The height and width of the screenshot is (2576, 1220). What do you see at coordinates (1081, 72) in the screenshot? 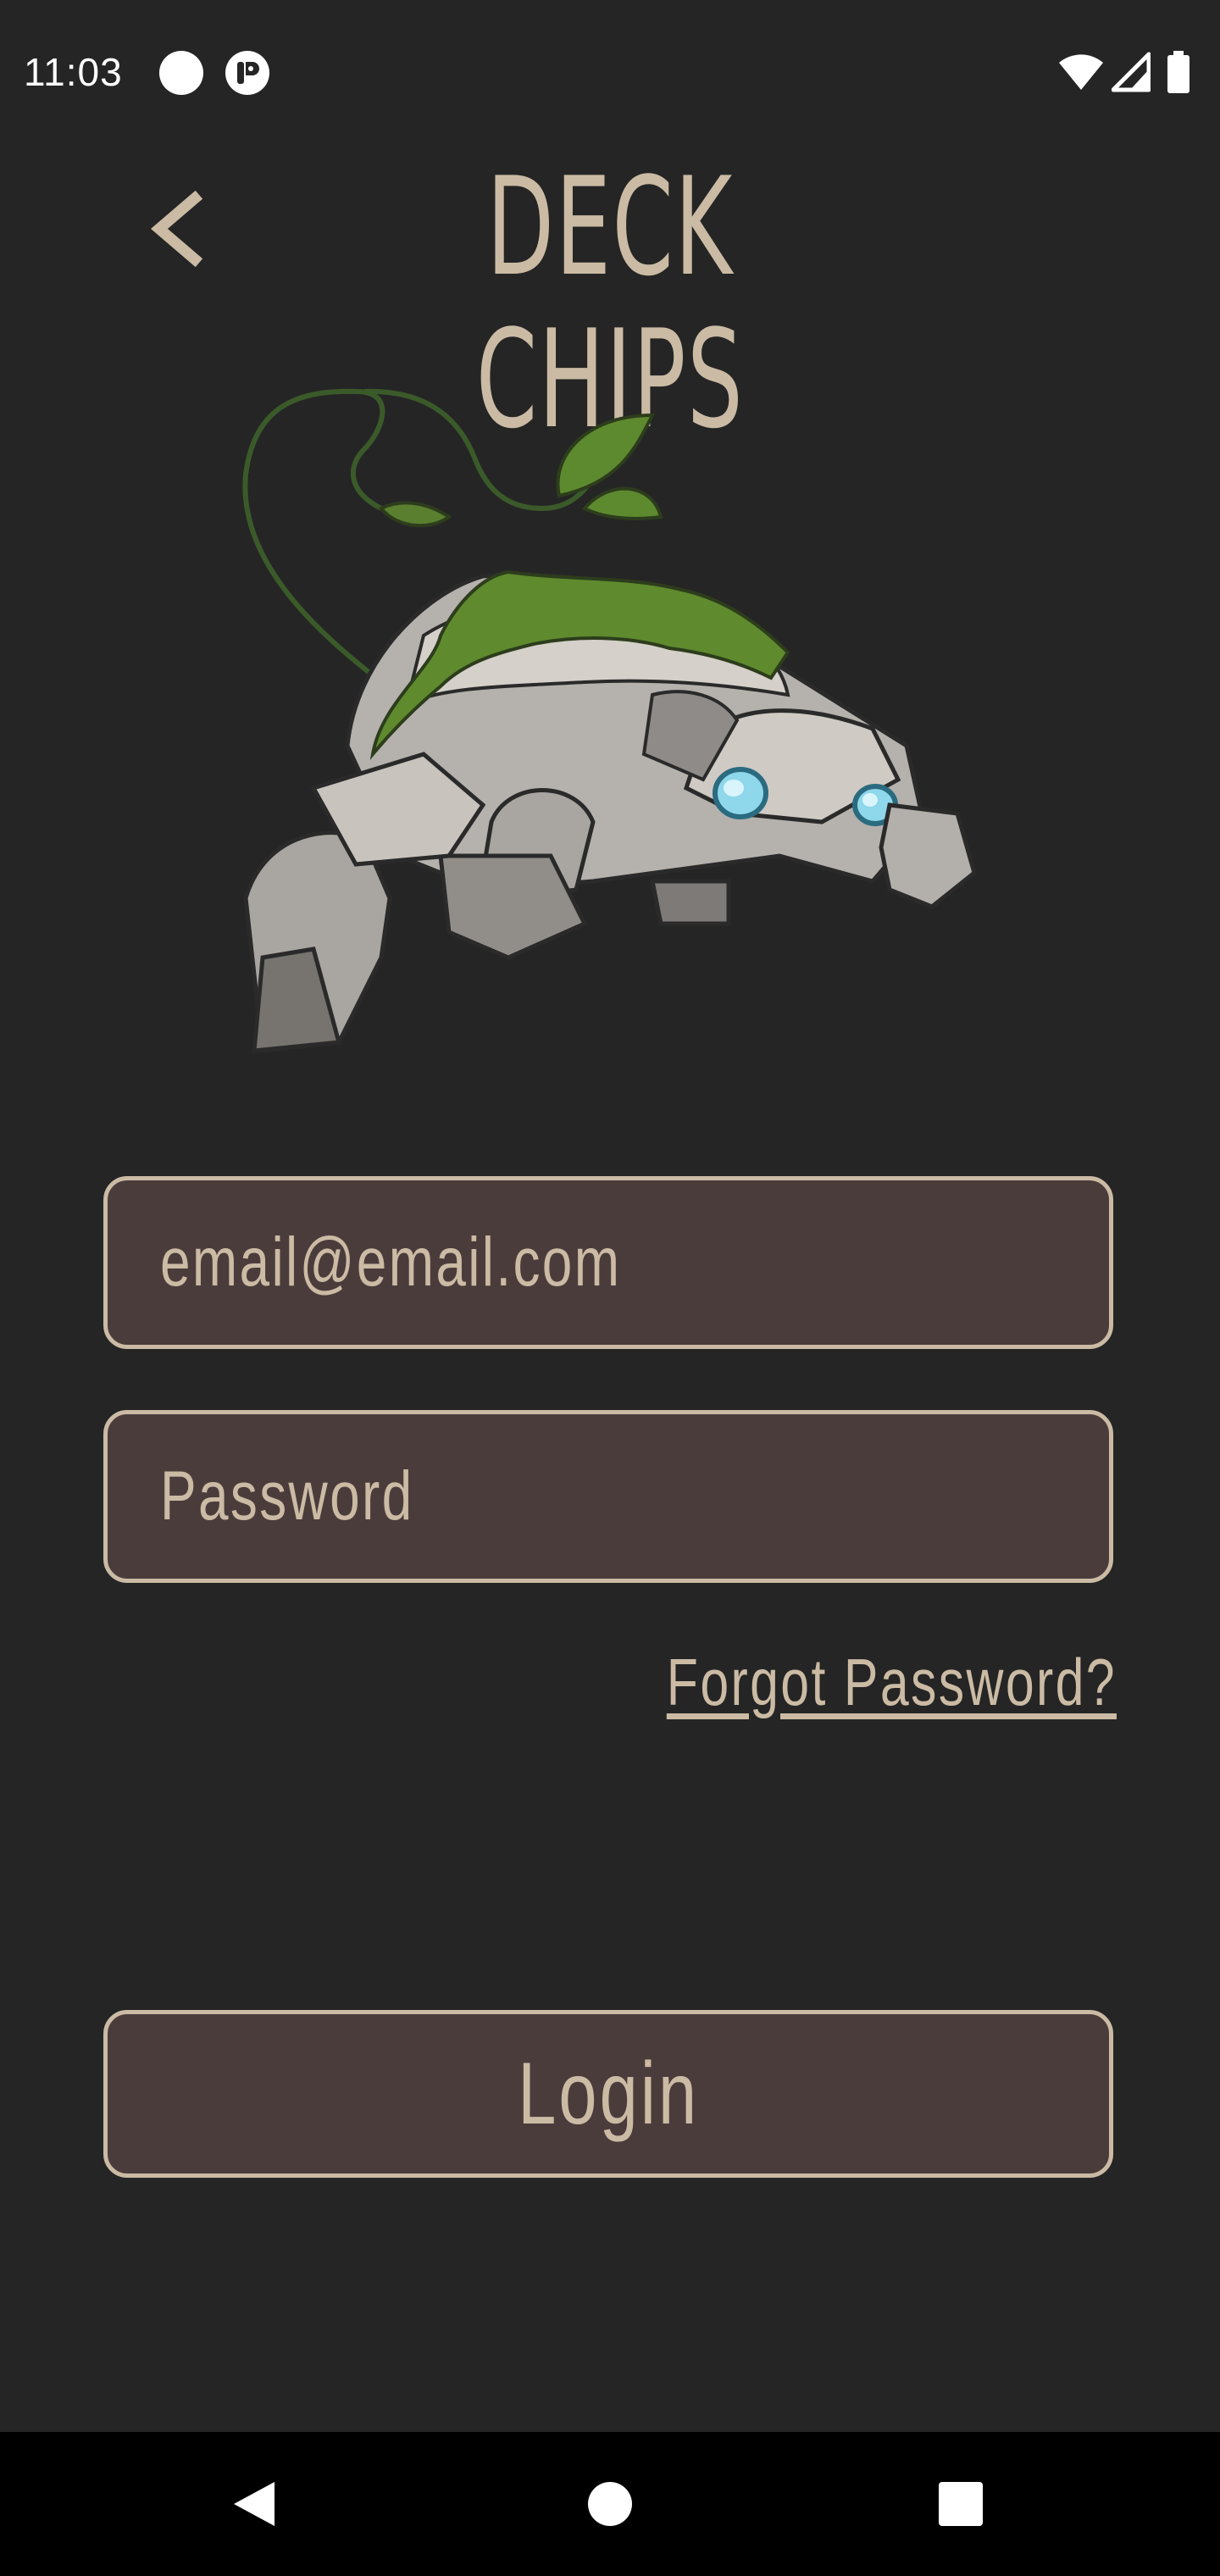
I see `wifi-icon` at bounding box center [1081, 72].